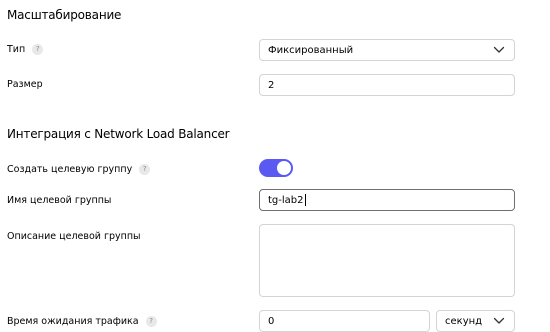 The width and height of the screenshot is (550, 332). Describe the element at coordinates (344, 321) in the screenshot. I see `traffic-wait-input: 0` at that location.